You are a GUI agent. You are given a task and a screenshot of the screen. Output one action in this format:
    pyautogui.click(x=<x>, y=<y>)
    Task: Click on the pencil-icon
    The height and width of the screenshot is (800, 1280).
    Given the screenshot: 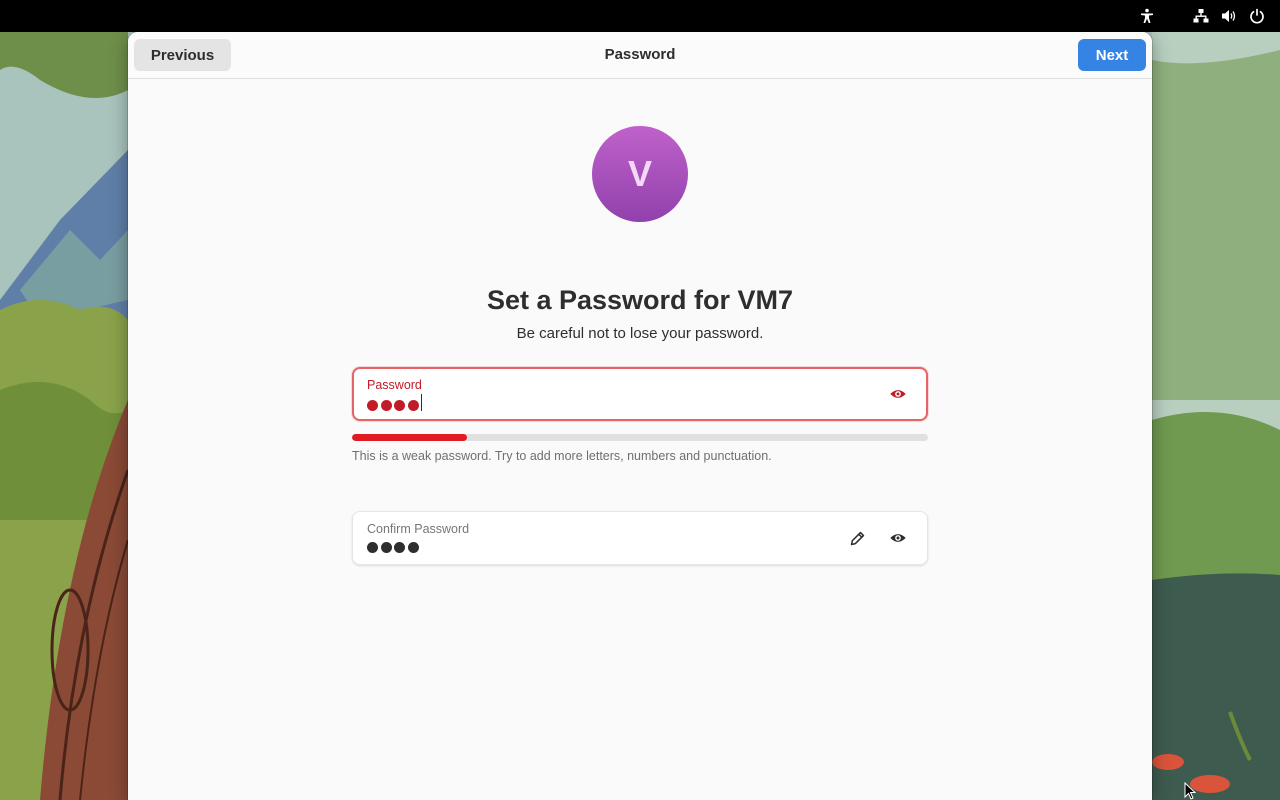 What is the action you would take?
    pyautogui.click(x=857, y=538)
    